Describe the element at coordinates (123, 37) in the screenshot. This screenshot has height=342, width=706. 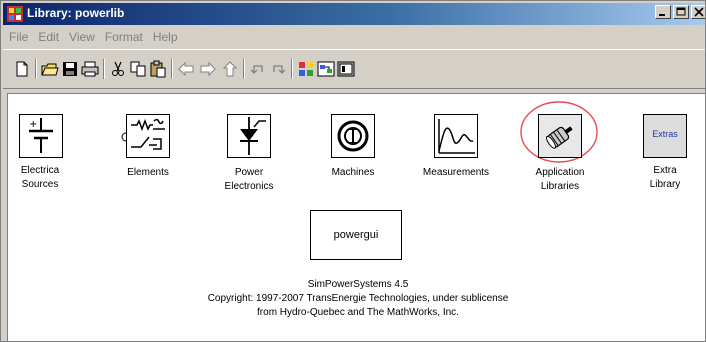
I see `menu-format: Format` at that location.